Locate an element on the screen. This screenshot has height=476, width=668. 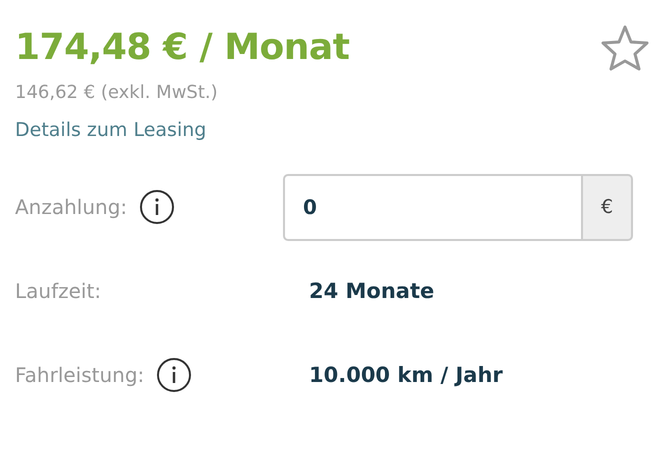
field-label: Fahrleistung: is located at coordinates (79, 375).